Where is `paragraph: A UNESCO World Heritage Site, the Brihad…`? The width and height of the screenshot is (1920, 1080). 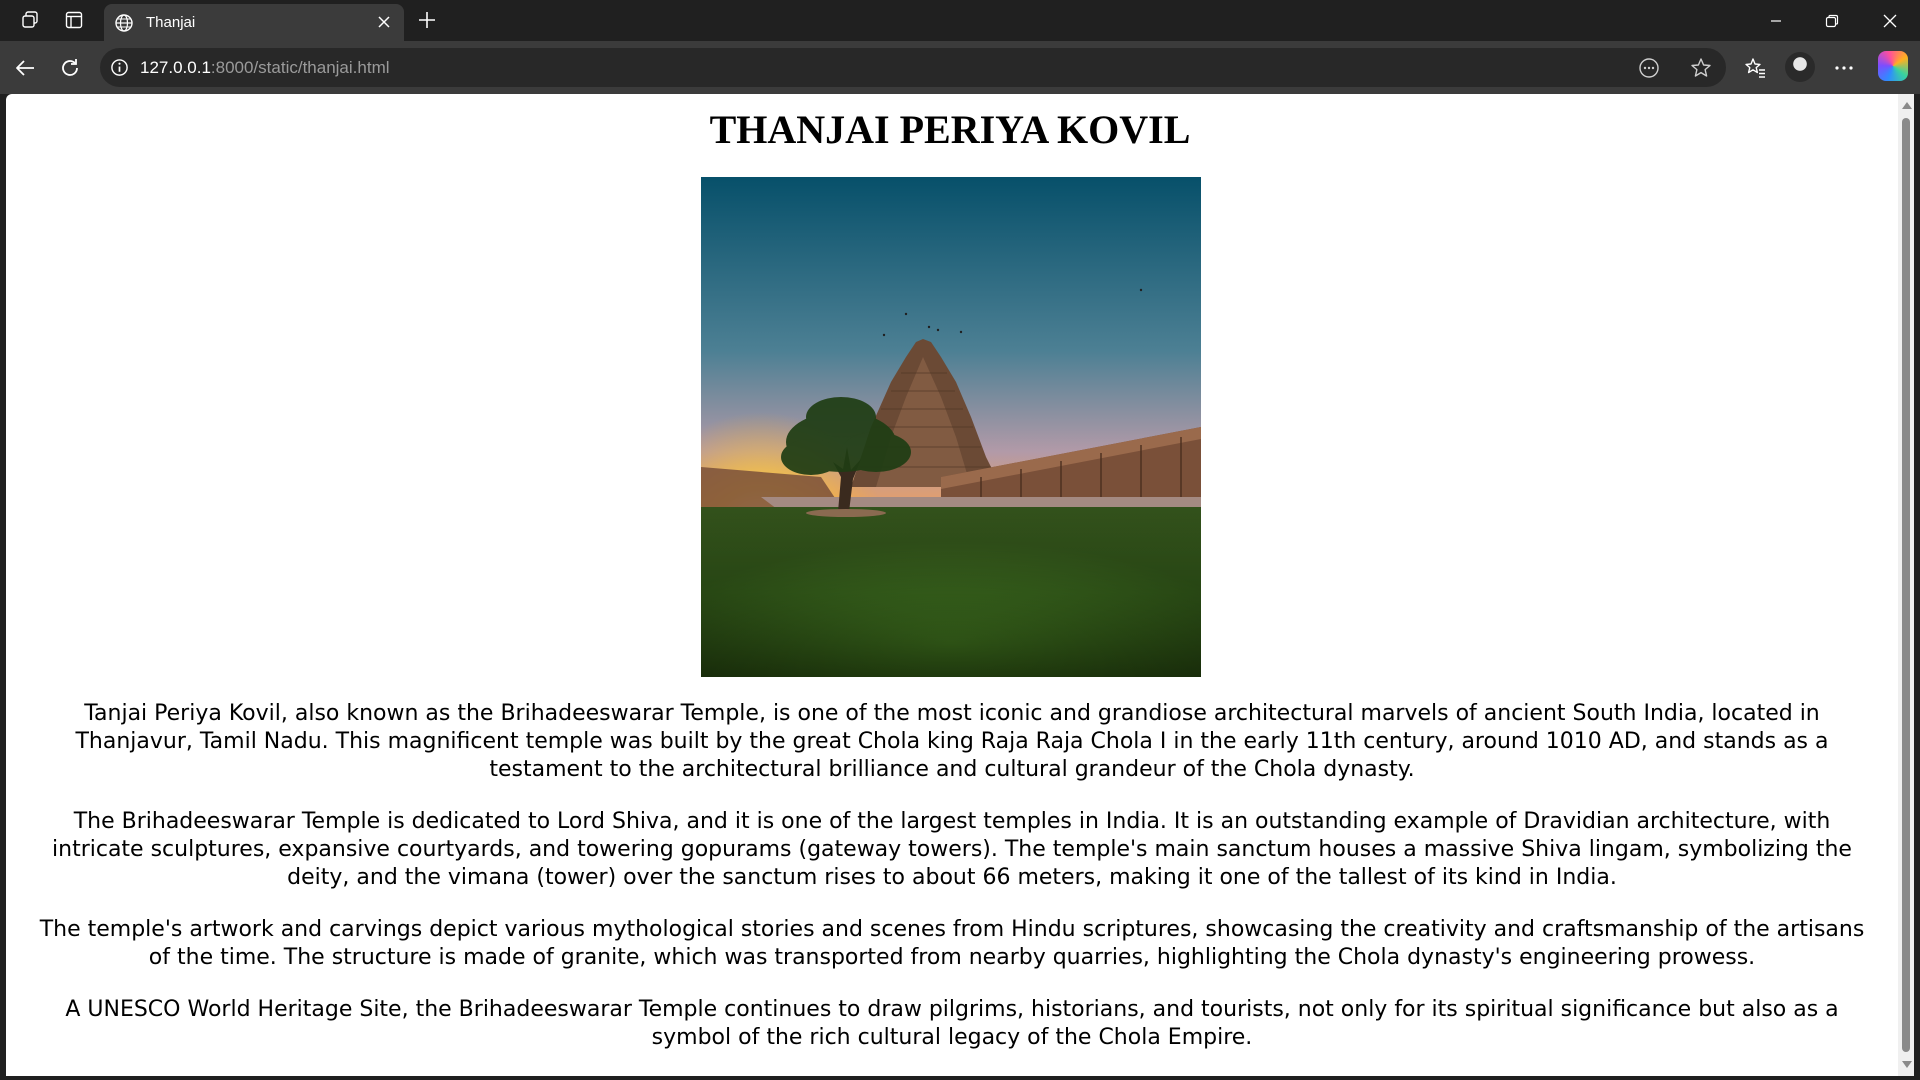 paragraph: A UNESCO World Heritage Site, the Brihad… is located at coordinates (952, 1023).